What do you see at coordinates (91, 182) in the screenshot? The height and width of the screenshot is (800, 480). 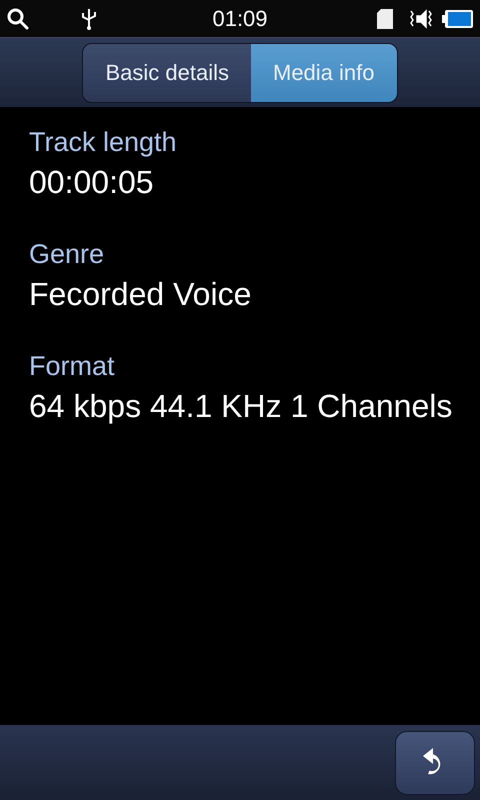 I see `field-value: 00:00:05` at bounding box center [91, 182].